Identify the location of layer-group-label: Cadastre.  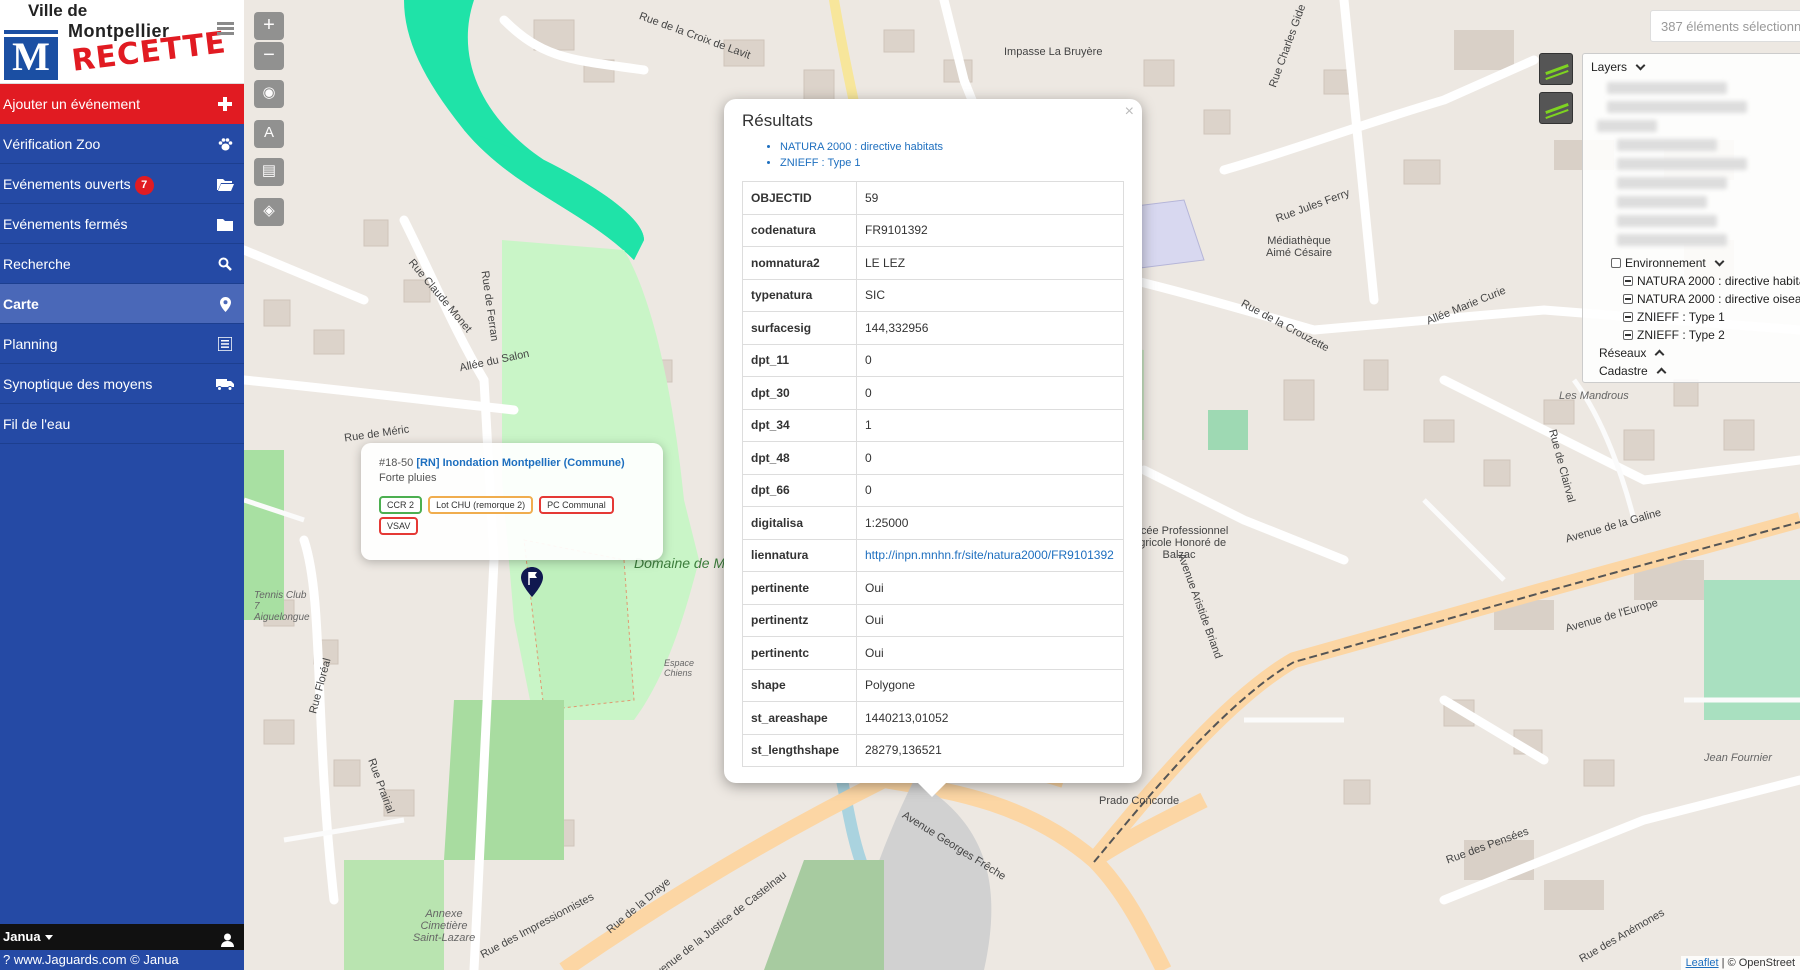
(1623, 371).